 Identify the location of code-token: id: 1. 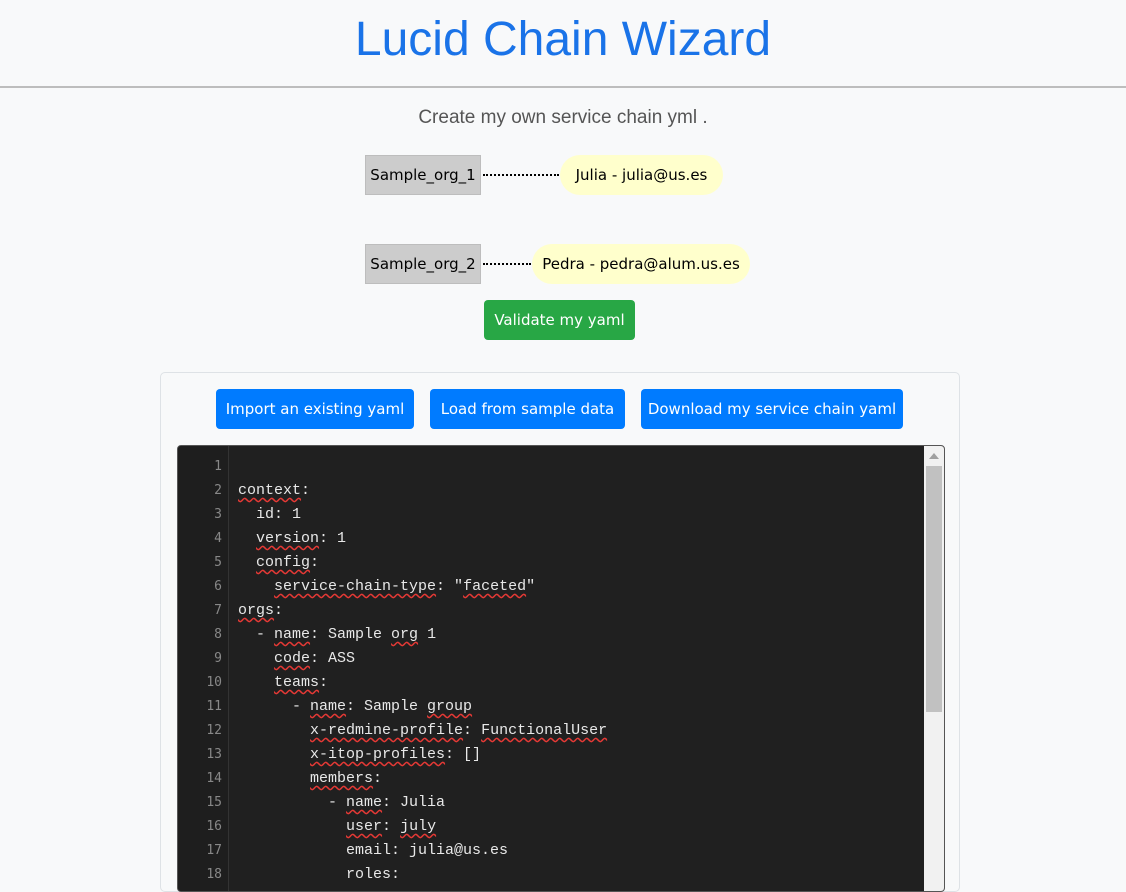
(270, 514).